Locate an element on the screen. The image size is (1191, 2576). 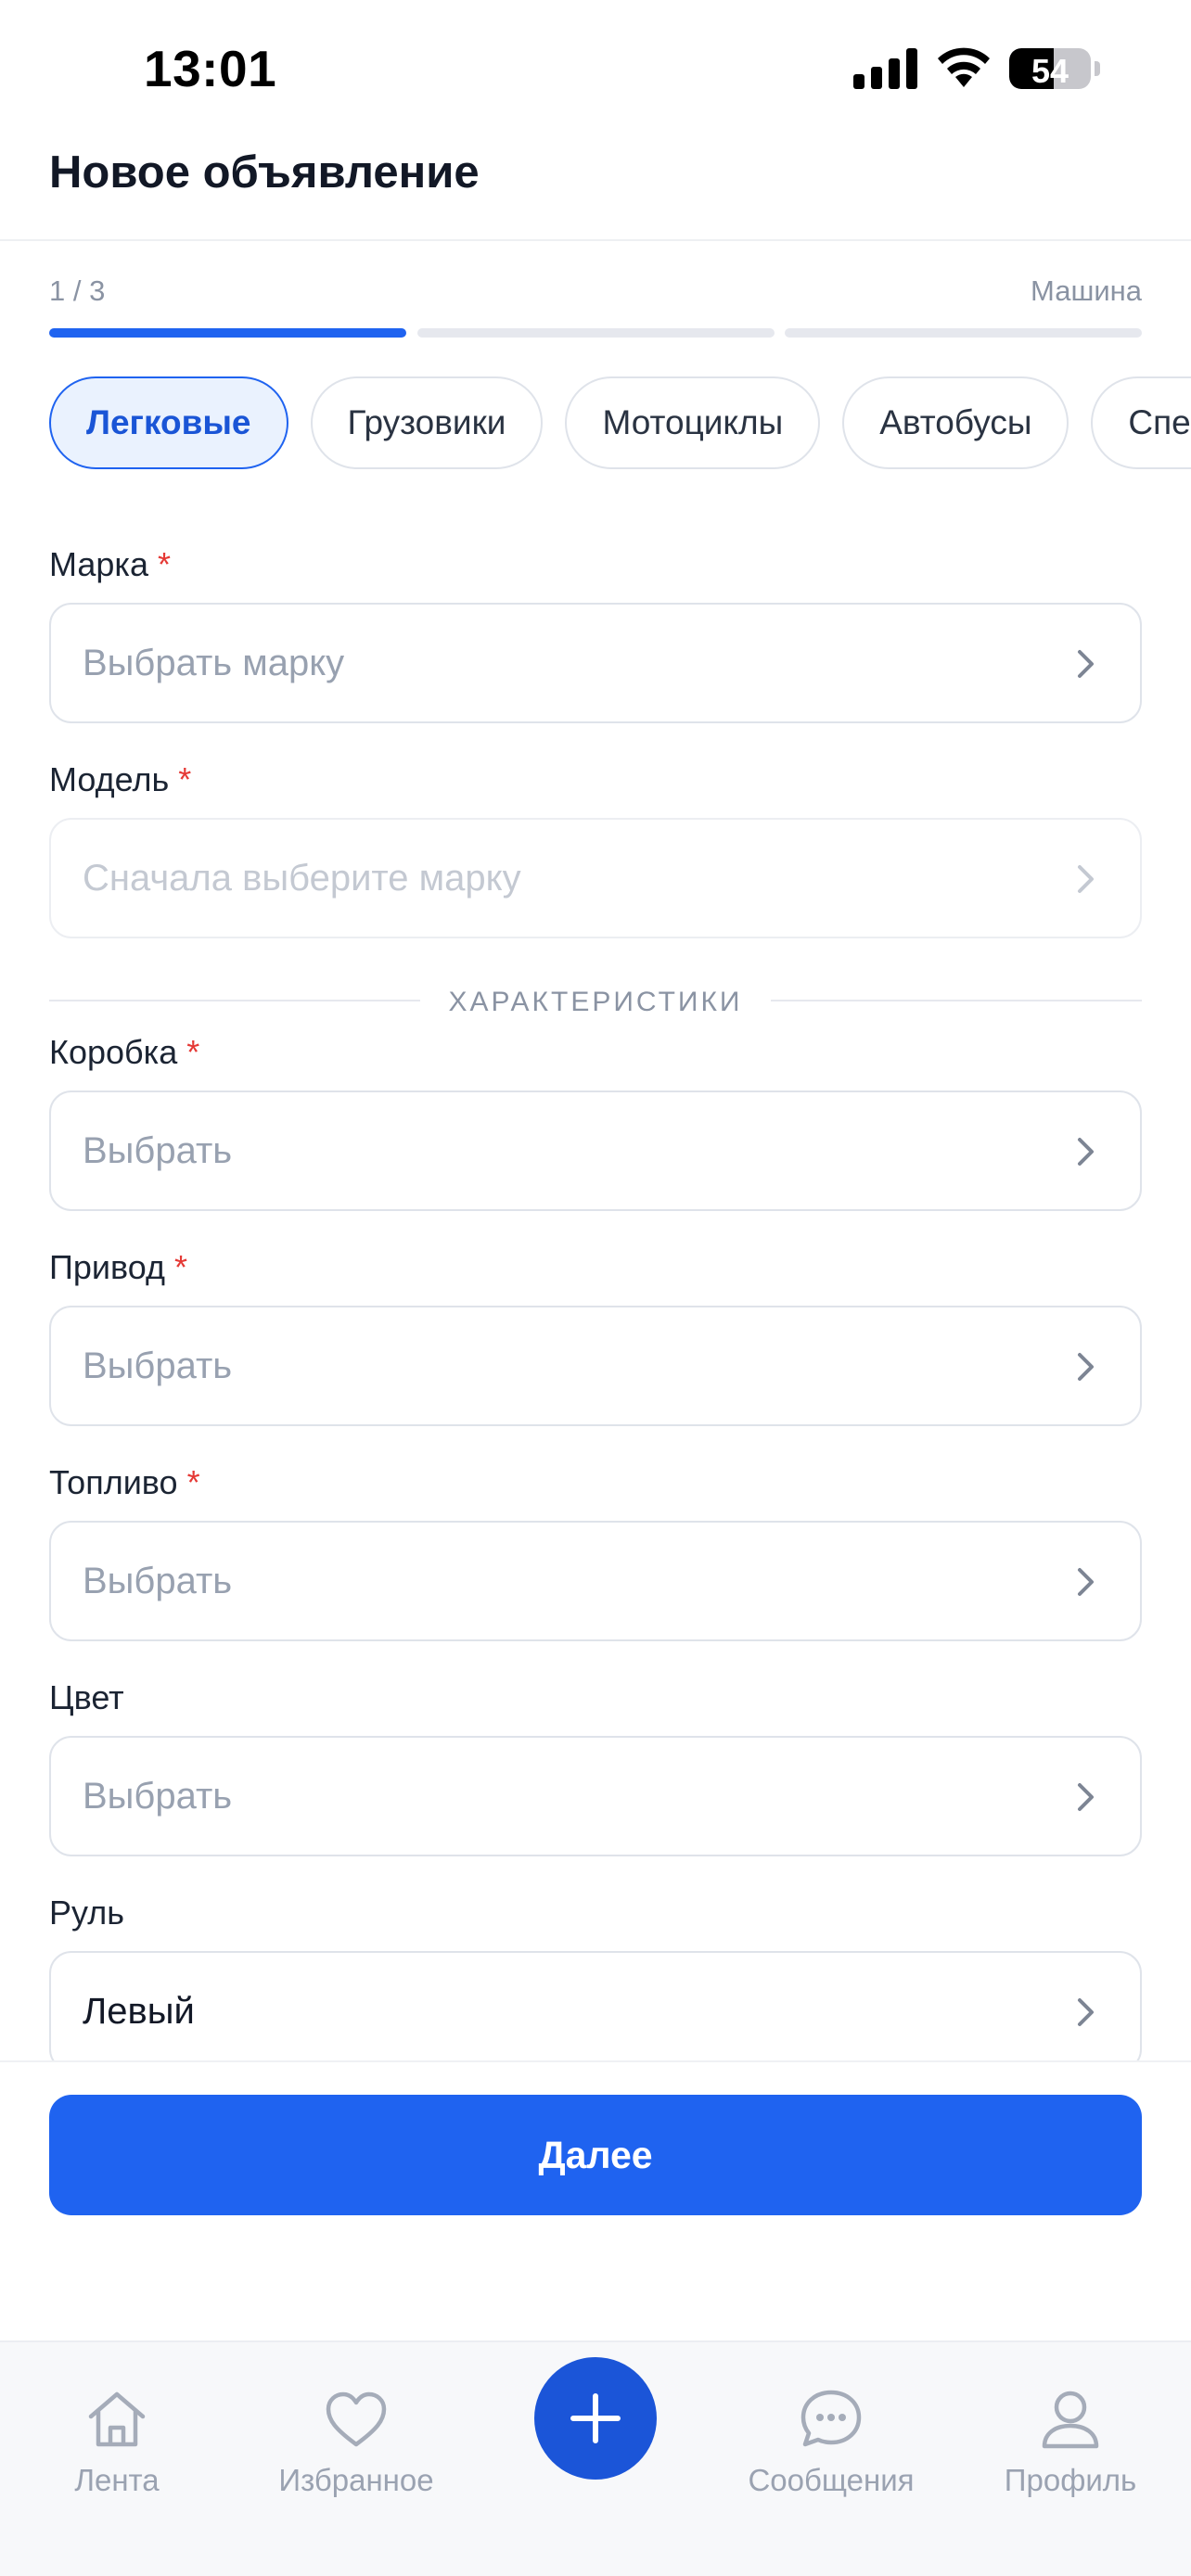
gearbox-label: Коробка * is located at coordinates (124, 1052).